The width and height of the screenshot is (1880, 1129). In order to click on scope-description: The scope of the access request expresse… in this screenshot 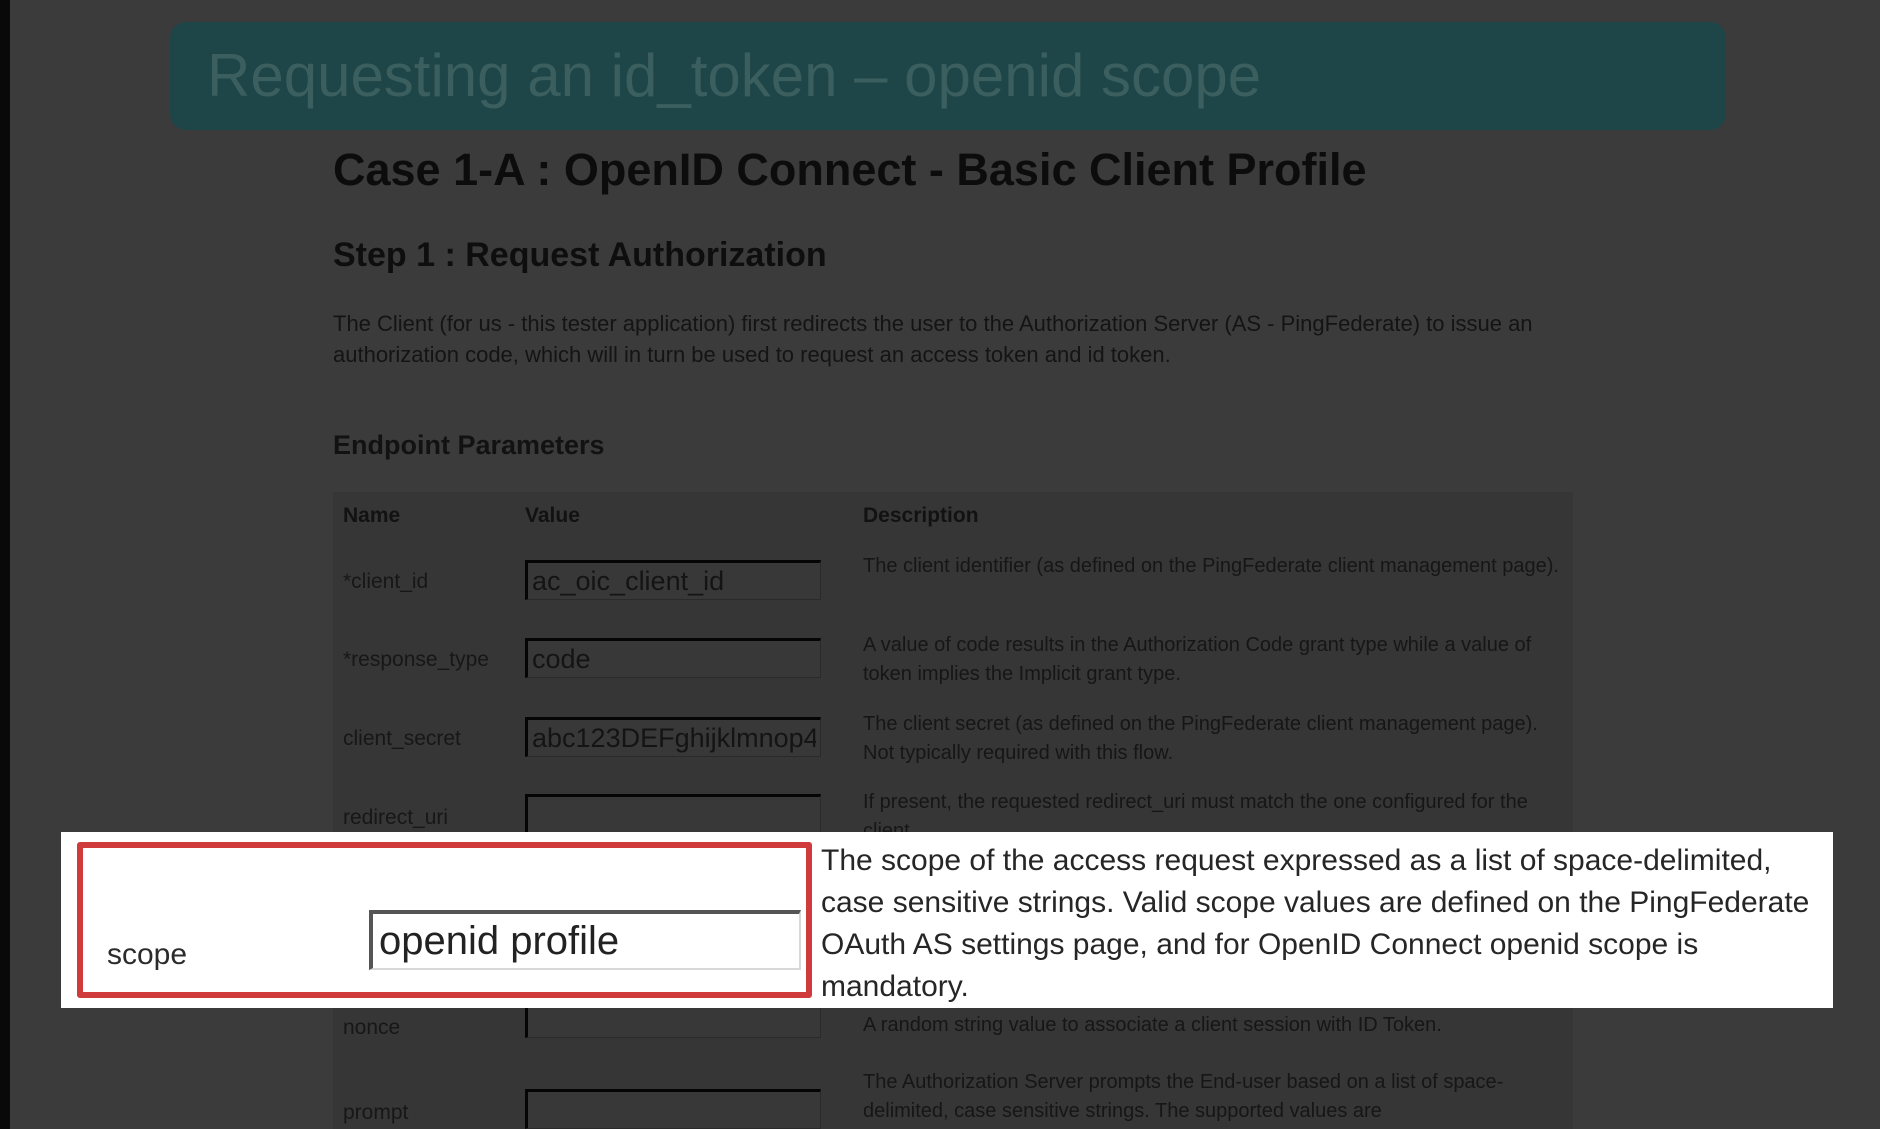, I will do `click(1315, 923)`.